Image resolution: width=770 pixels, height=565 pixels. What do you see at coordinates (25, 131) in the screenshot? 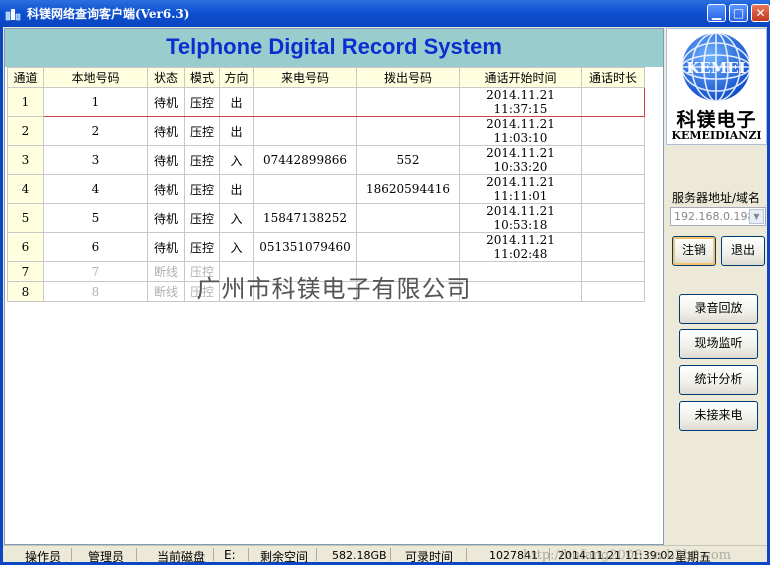
I see `row-channel-cell: 2` at bounding box center [25, 131].